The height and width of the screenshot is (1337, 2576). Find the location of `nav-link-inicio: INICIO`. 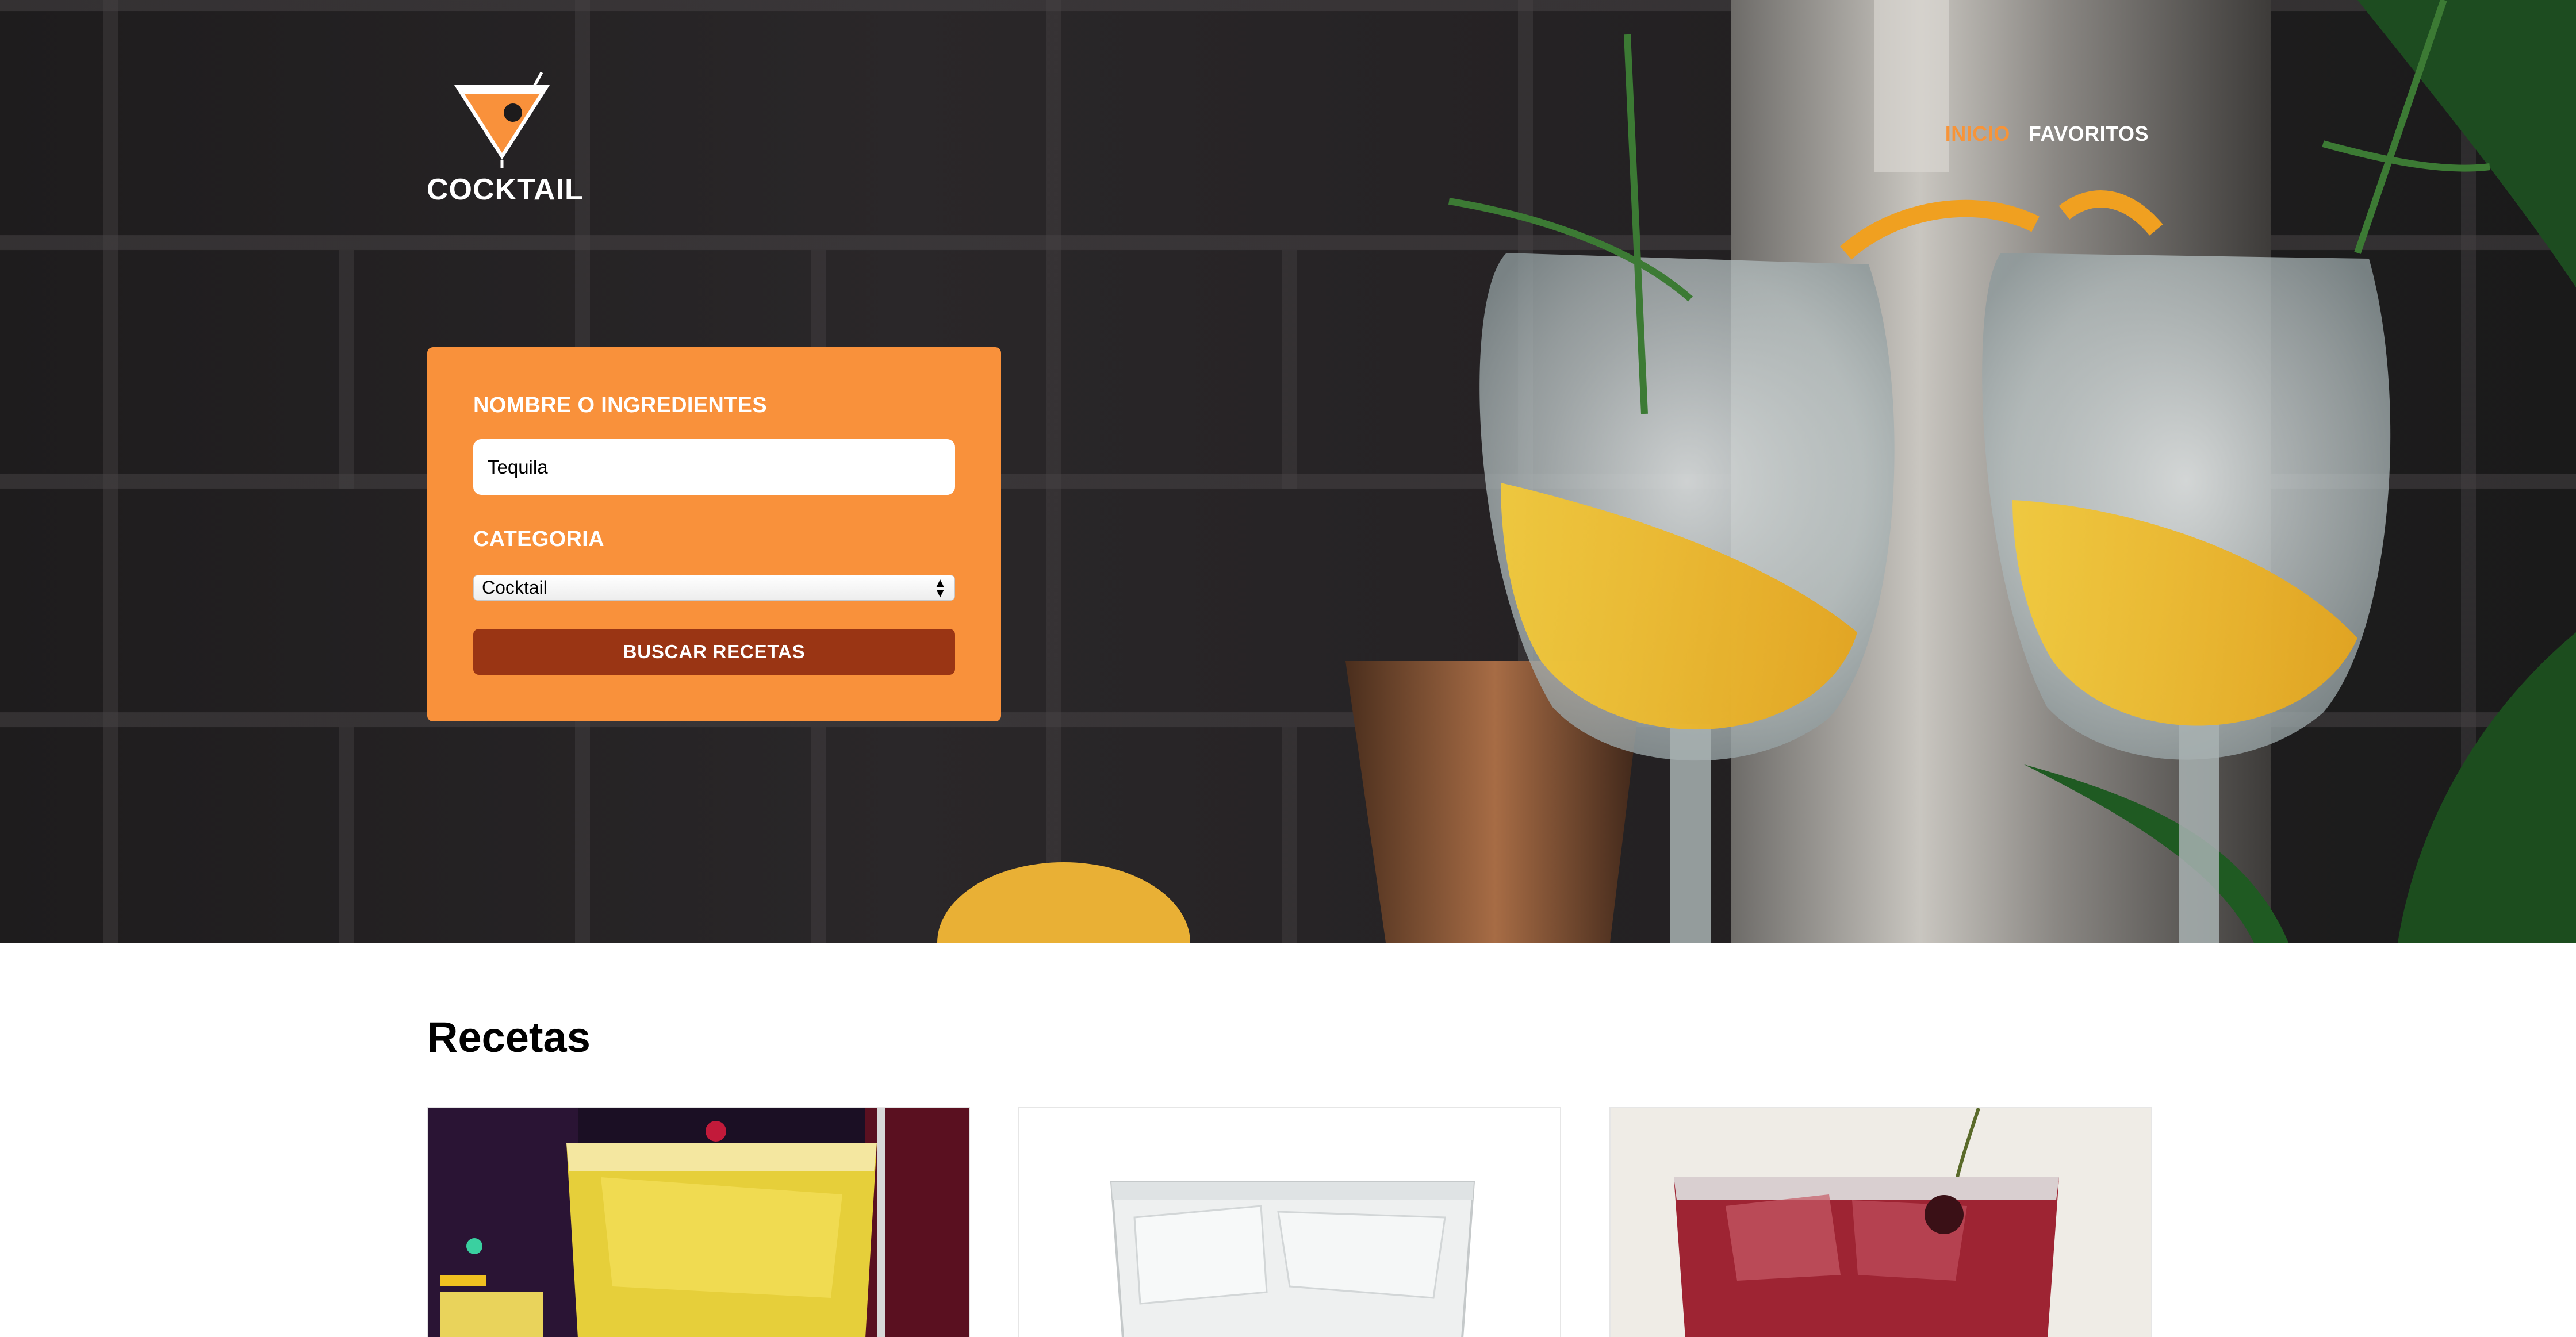

nav-link-inicio: INICIO is located at coordinates (1977, 134).